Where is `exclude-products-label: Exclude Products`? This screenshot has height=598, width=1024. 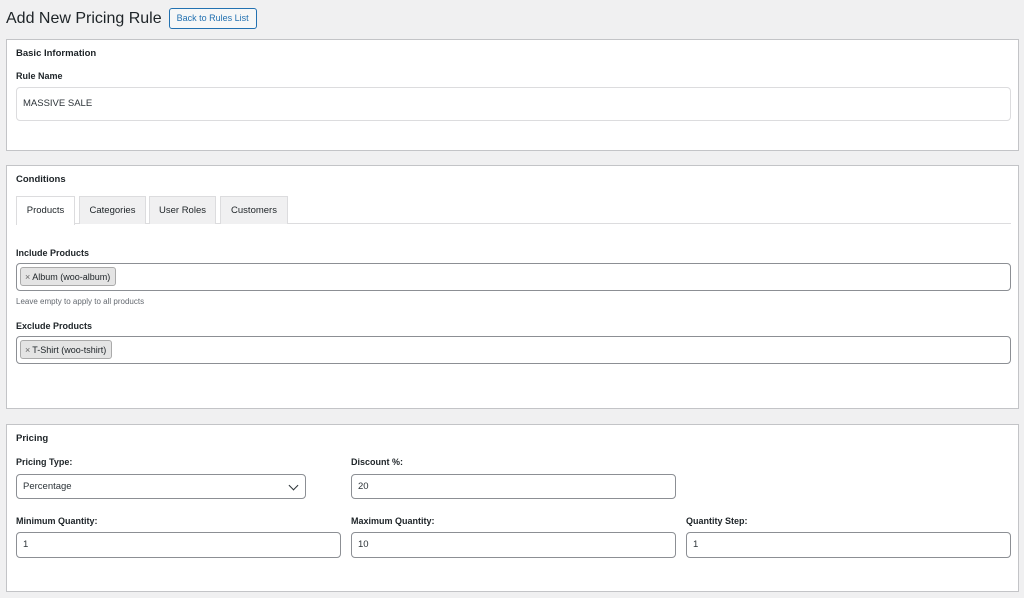 exclude-products-label: Exclude Products is located at coordinates (54, 326).